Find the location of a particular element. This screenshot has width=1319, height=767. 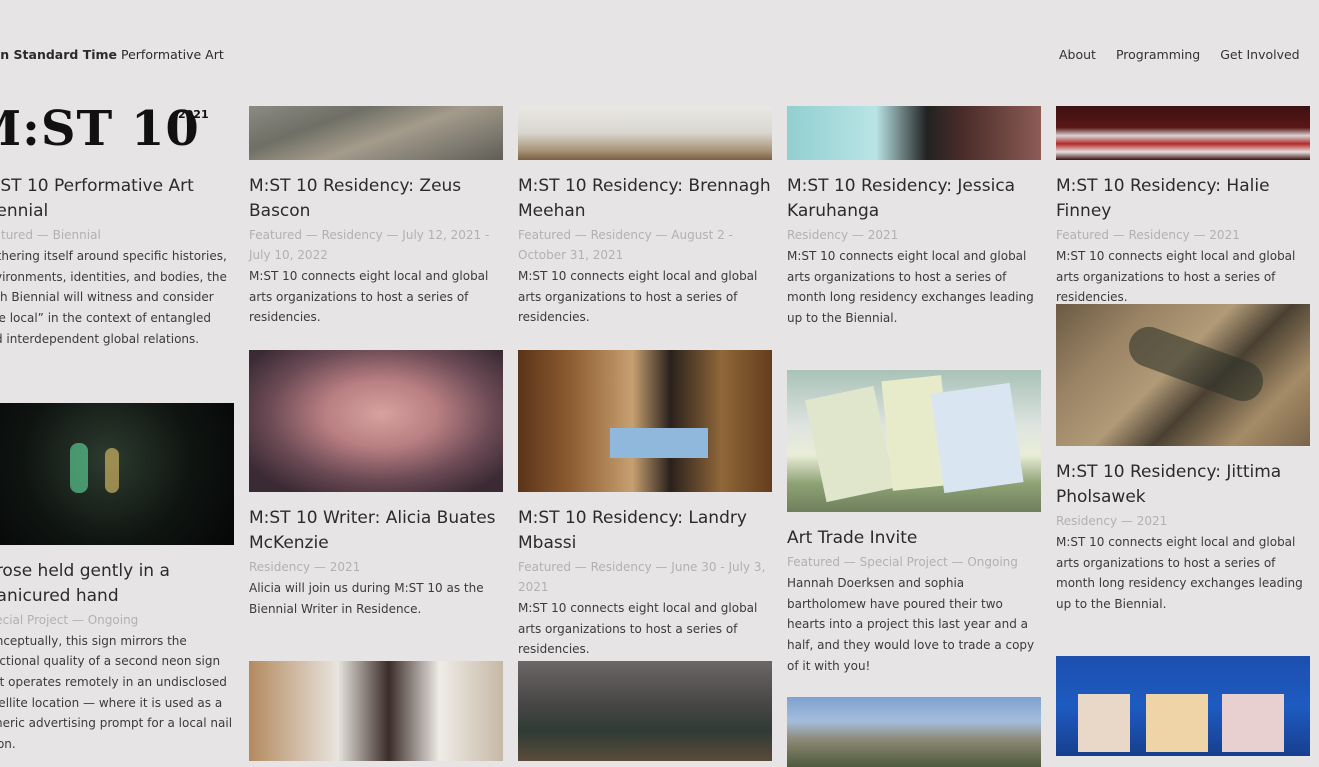

site-name-bold: in Standard Time is located at coordinates (59, 54).